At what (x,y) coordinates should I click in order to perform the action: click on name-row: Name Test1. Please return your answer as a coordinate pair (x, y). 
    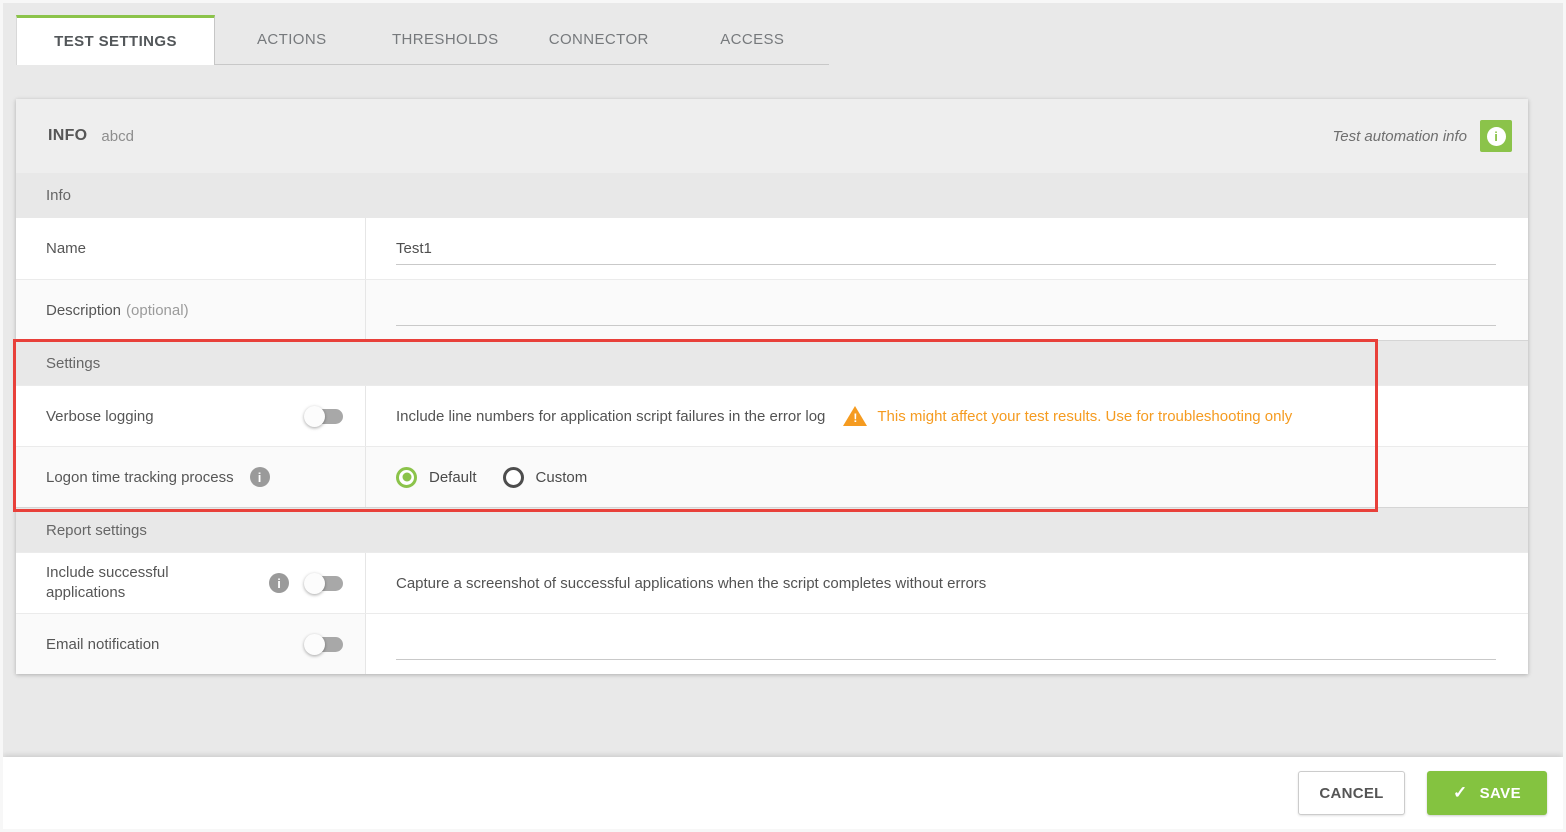
    Looking at the image, I should click on (772, 248).